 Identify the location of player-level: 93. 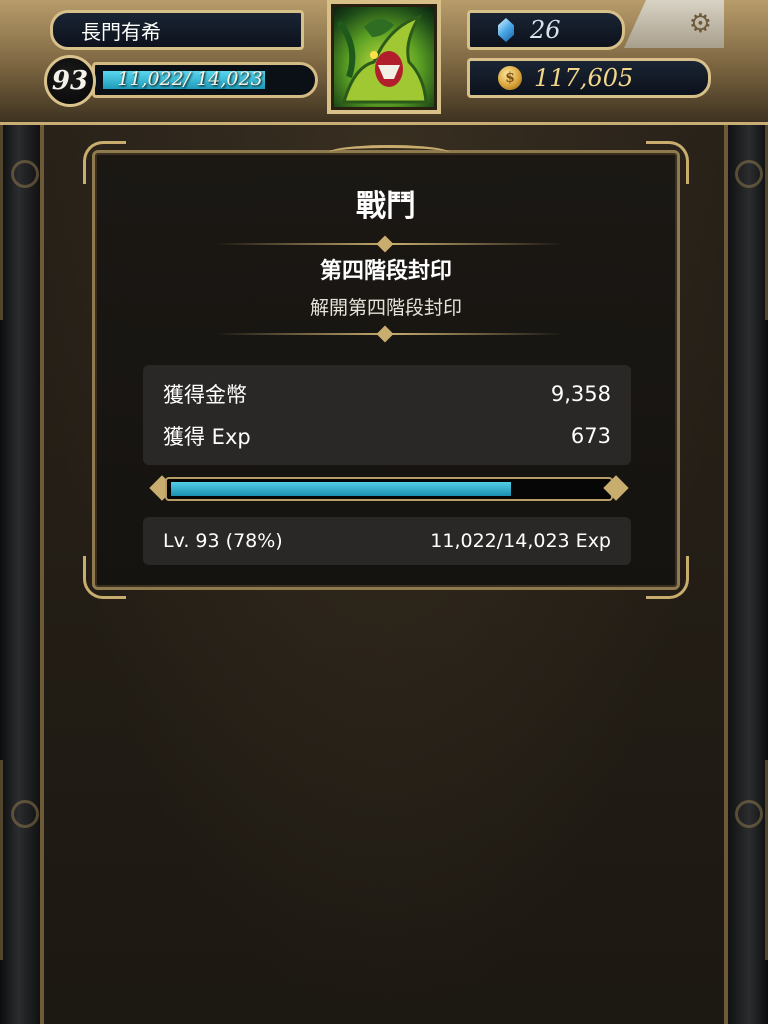
(70, 81).